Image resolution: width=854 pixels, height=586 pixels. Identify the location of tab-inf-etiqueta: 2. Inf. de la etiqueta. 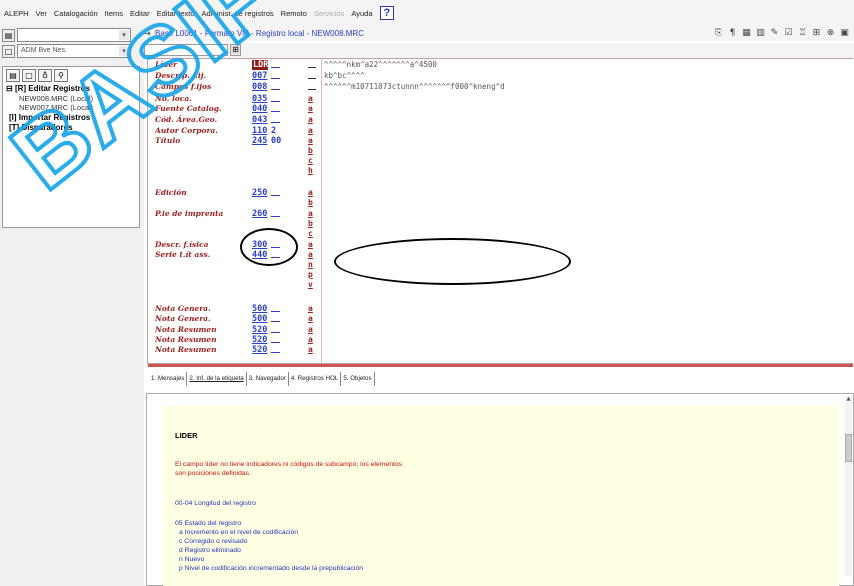
(217, 379).